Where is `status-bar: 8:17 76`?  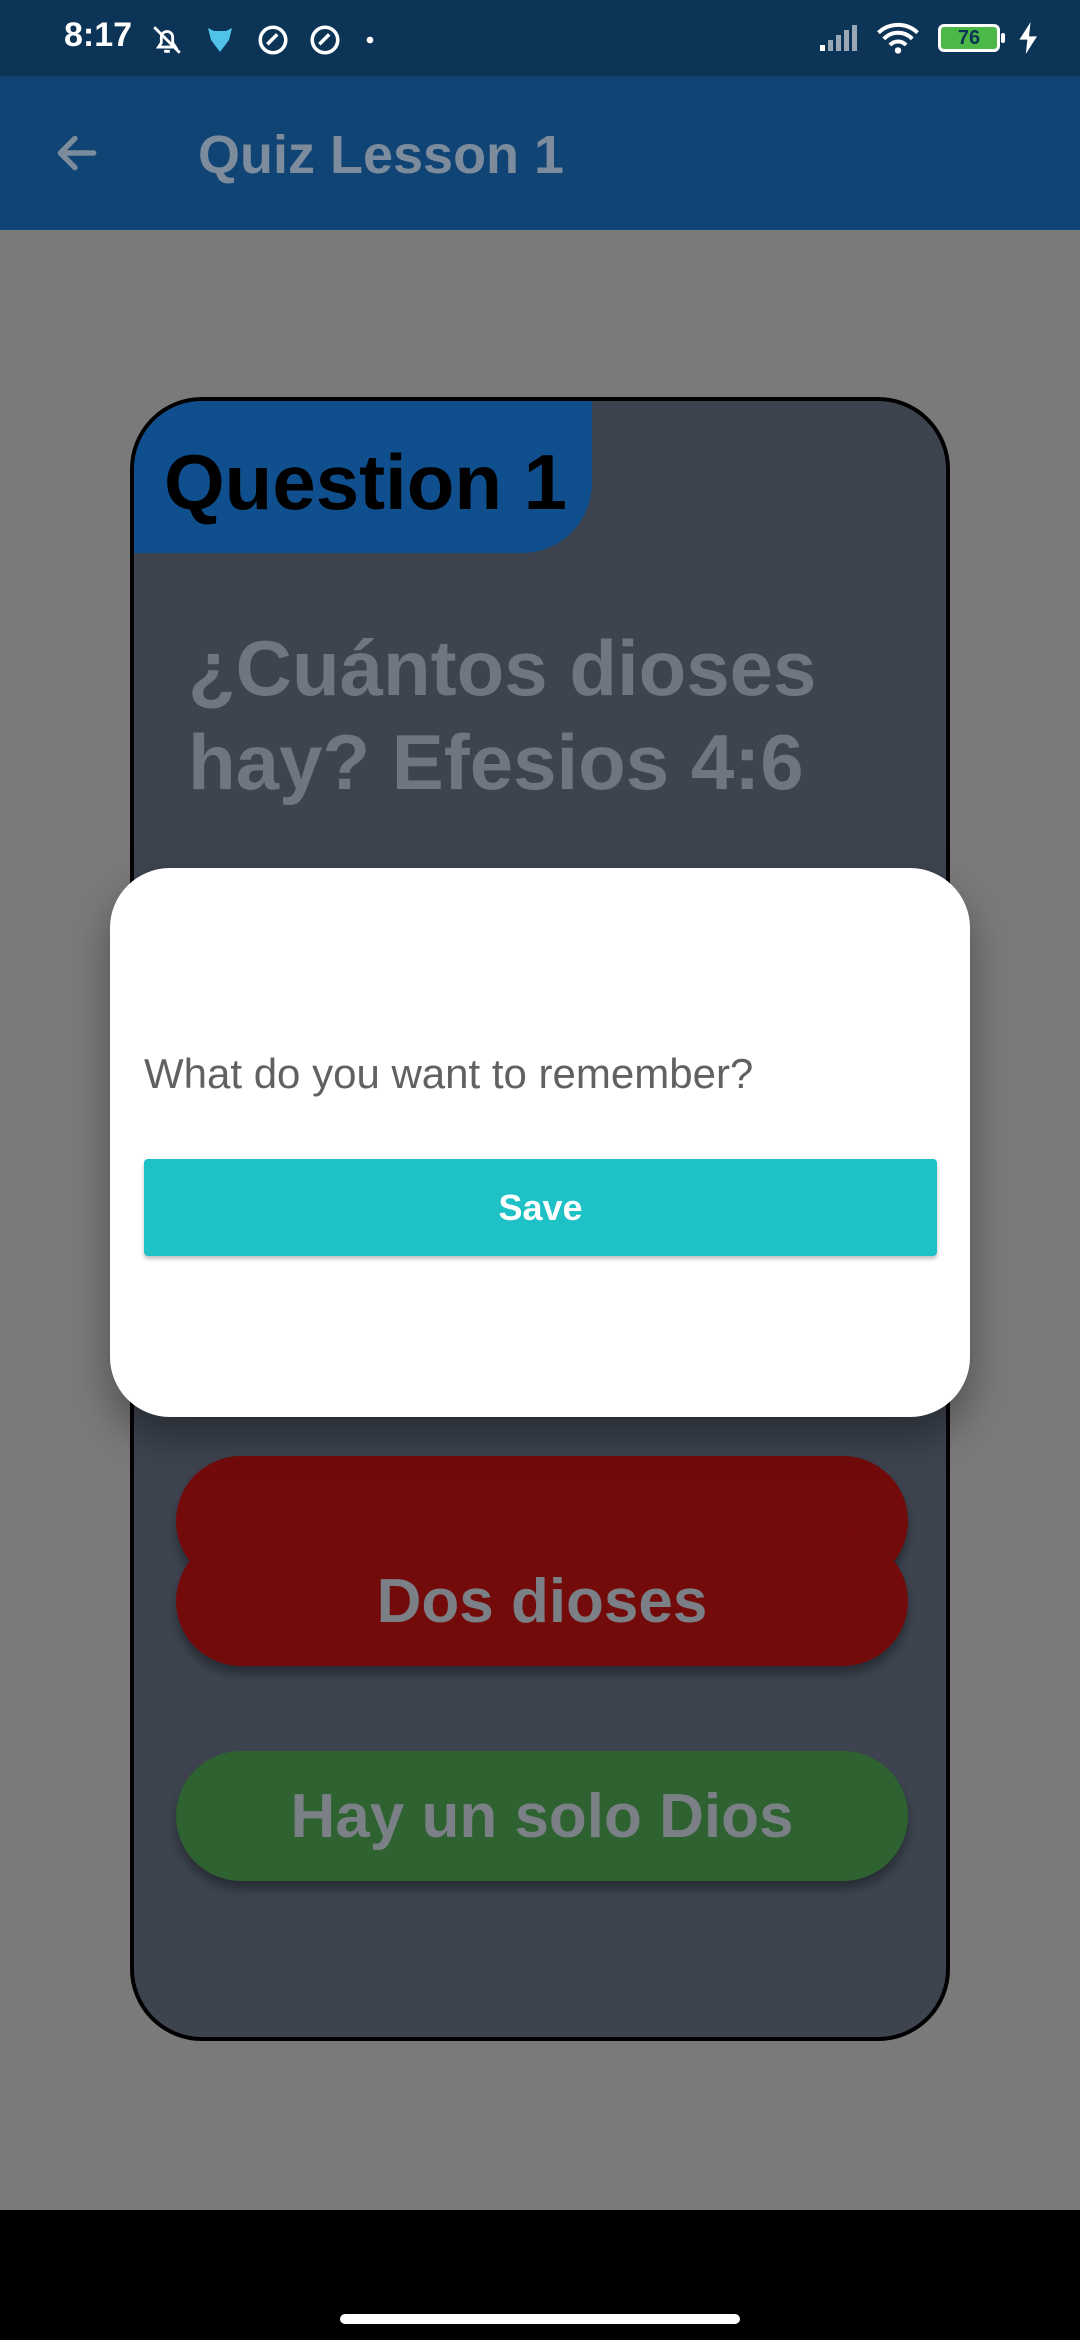 status-bar: 8:17 76 is located at coordinates (540, 38).